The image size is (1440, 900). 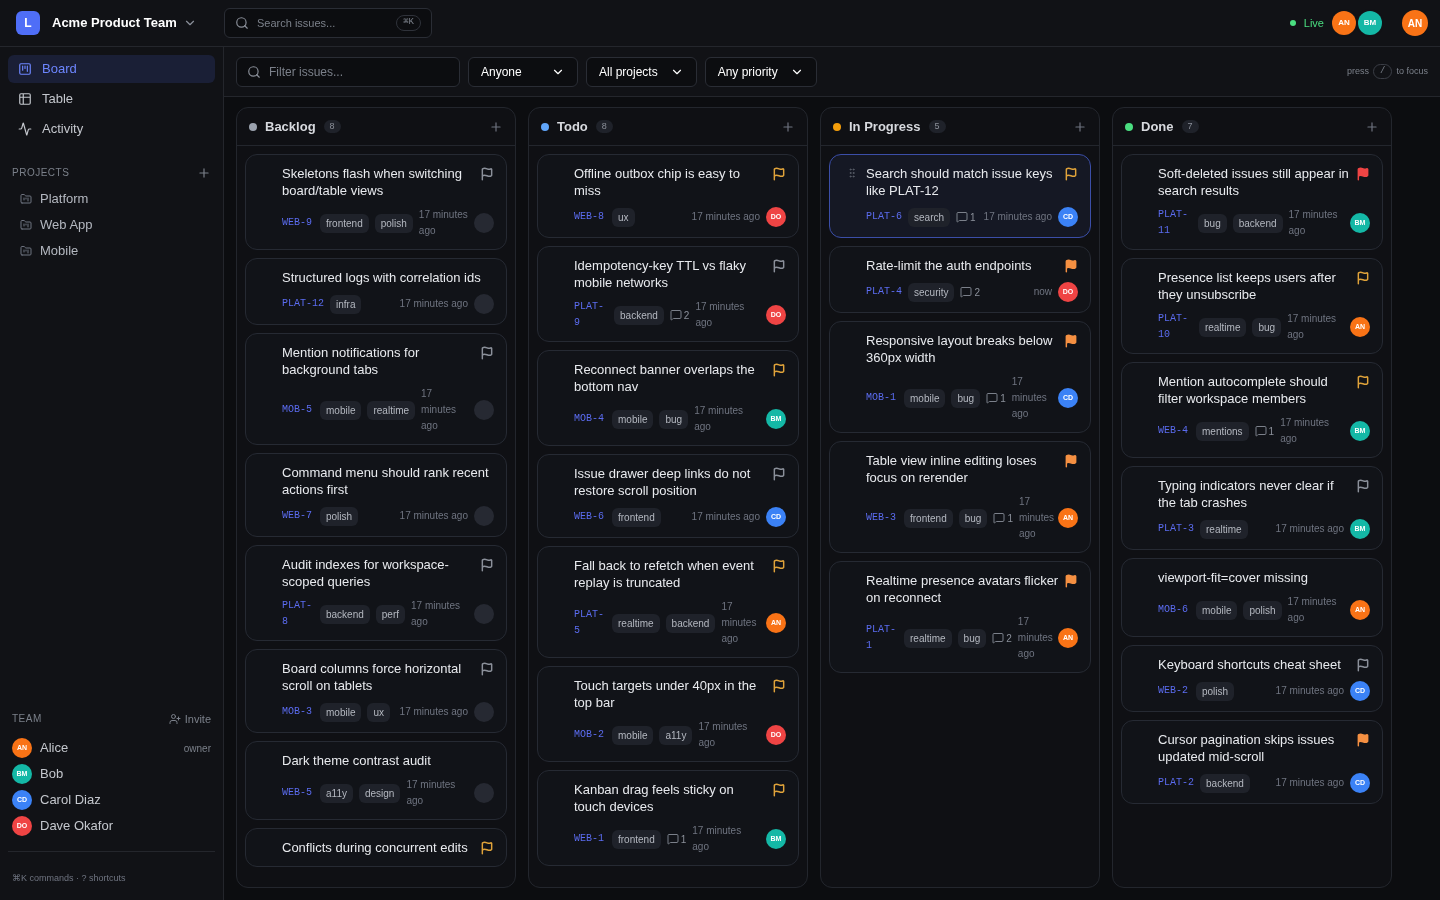 I want to click on issue-key: MOB-5, so click(x=298, y=410).